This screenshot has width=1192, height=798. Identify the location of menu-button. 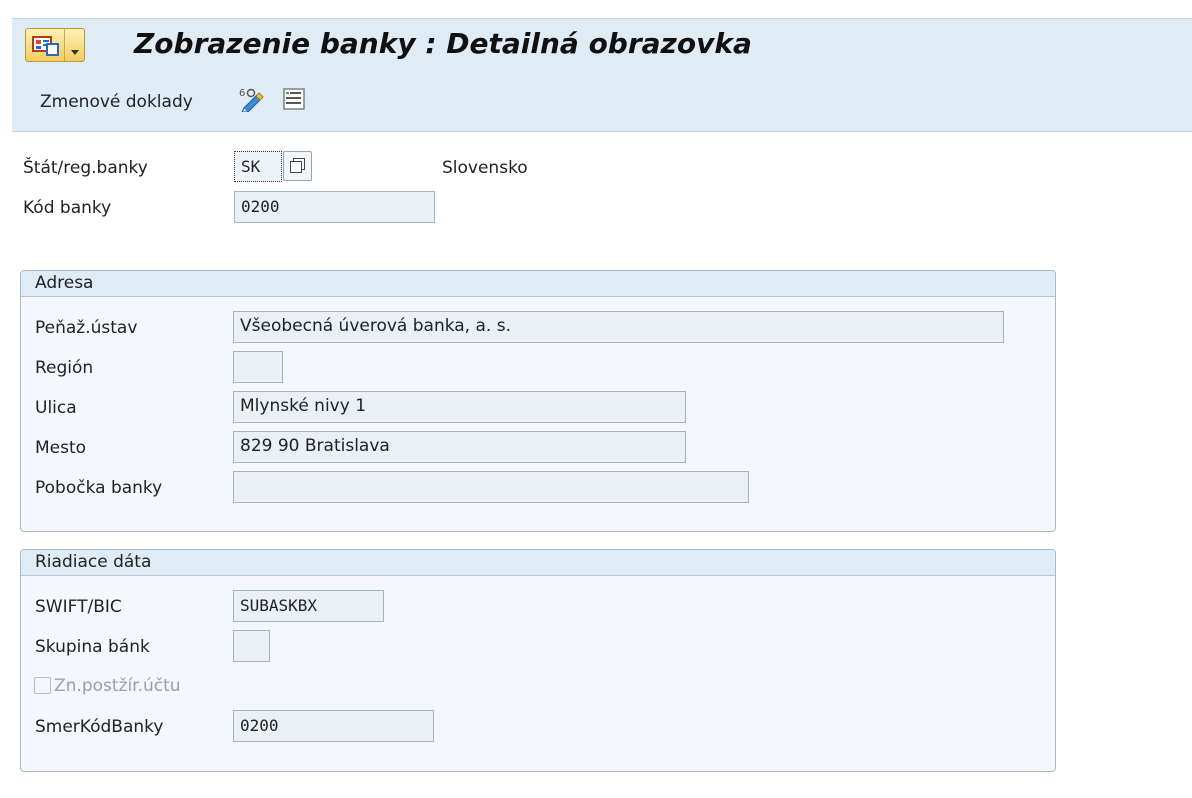
(55, 45).